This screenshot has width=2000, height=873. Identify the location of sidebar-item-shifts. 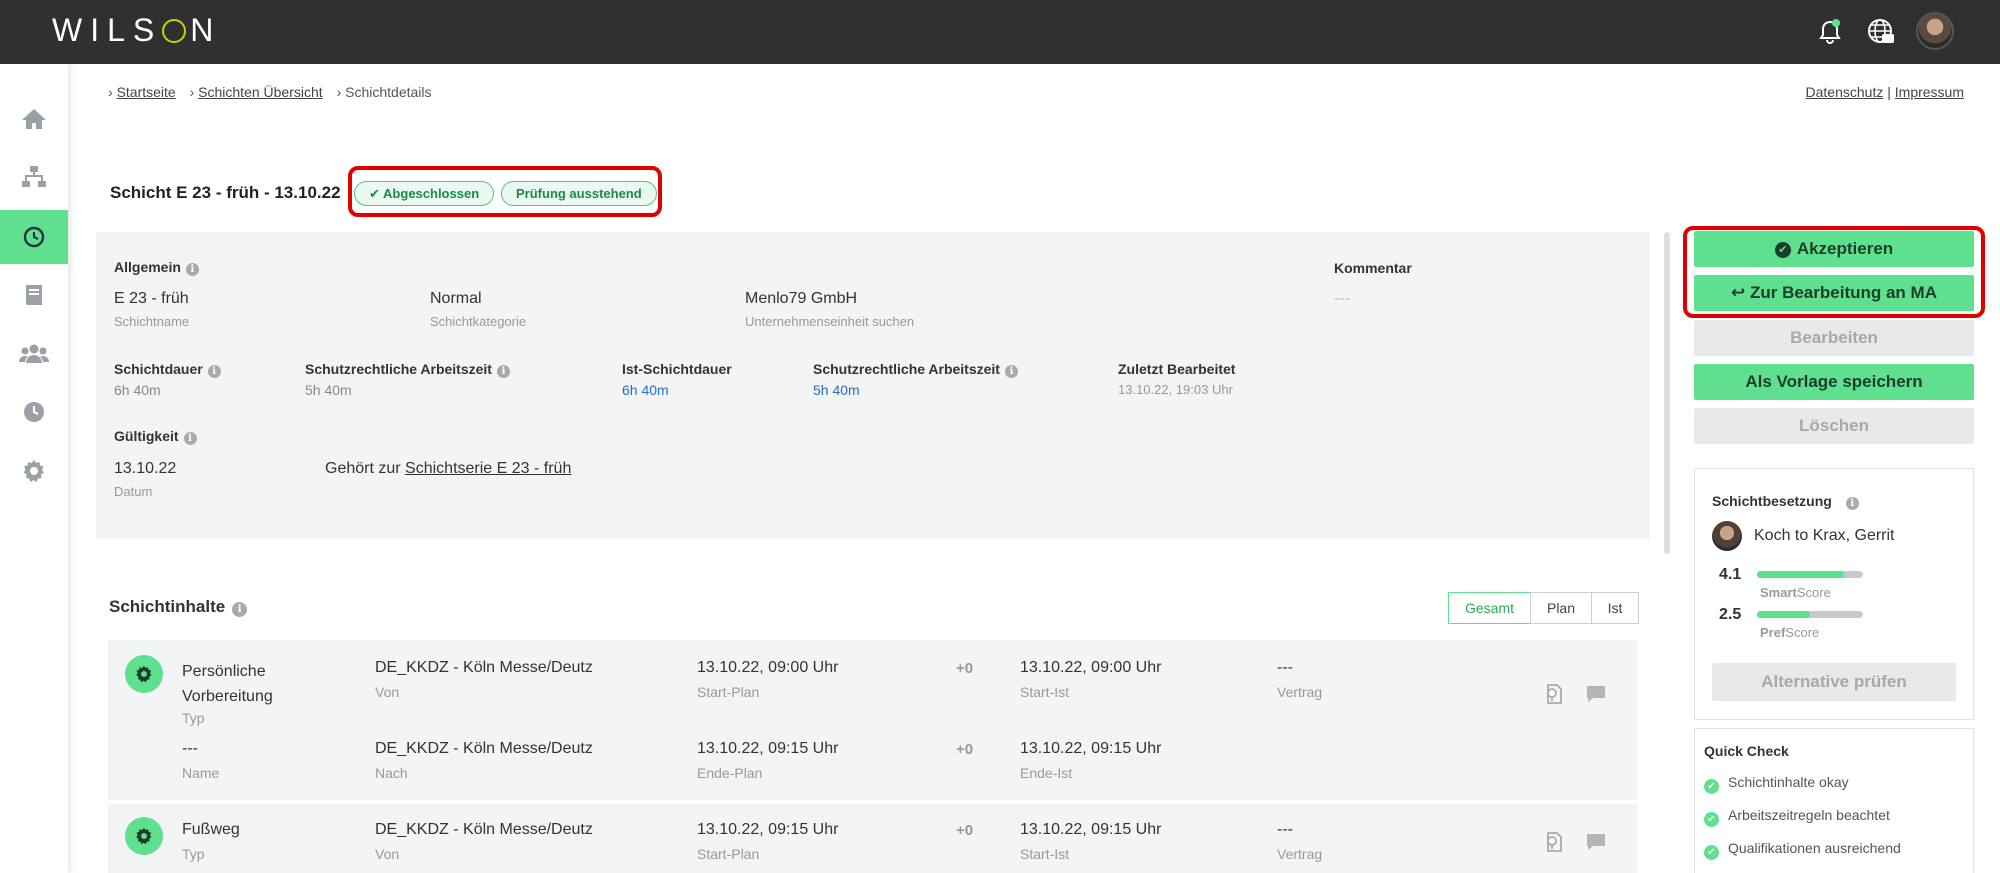
(34, 237).